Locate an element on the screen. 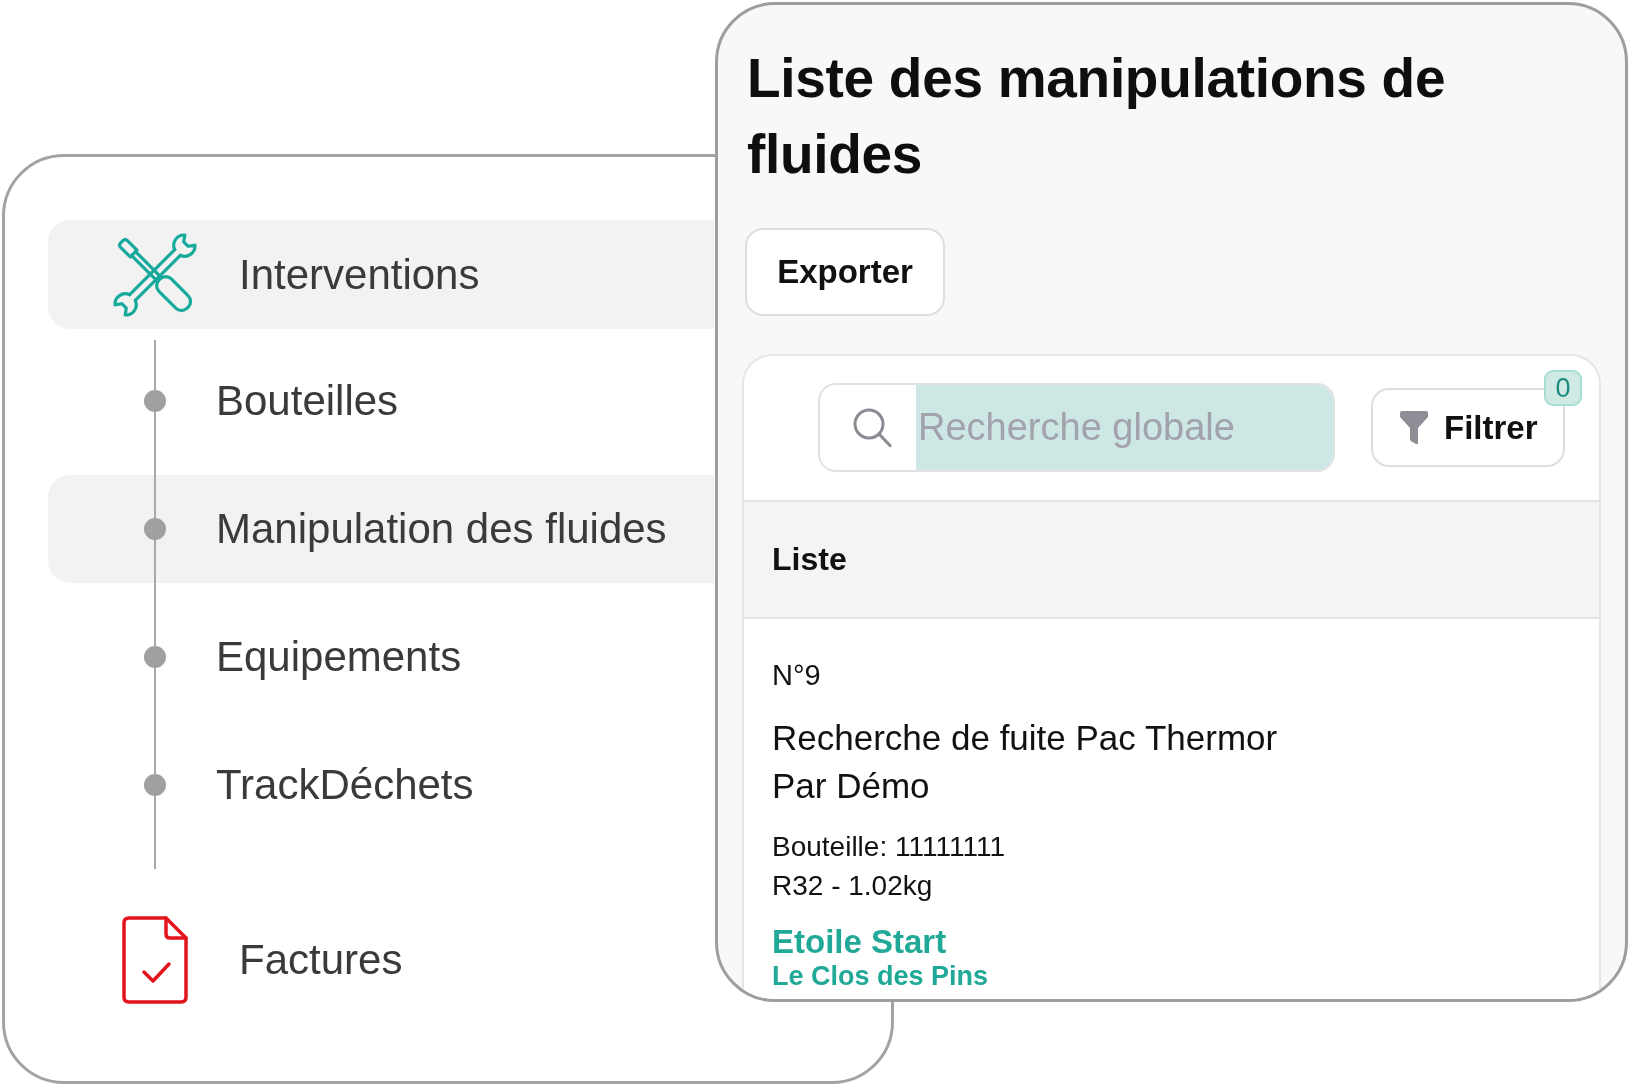 The image size is (1630, 1086). site-name: Le Clos des Pins is located at coordinates (880, 976).